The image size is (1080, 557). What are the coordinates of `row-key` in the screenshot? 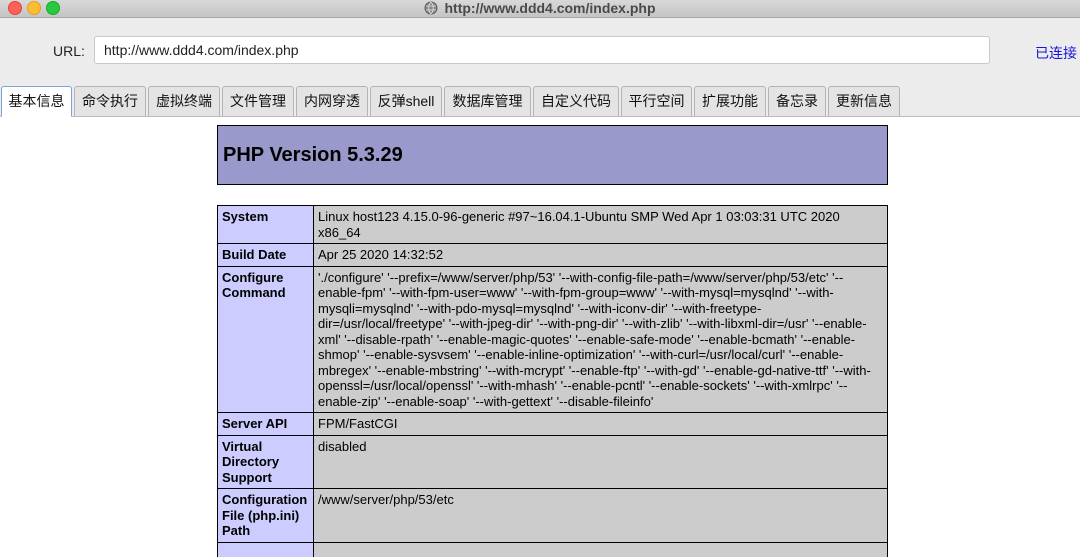 It's located at (265, 549).